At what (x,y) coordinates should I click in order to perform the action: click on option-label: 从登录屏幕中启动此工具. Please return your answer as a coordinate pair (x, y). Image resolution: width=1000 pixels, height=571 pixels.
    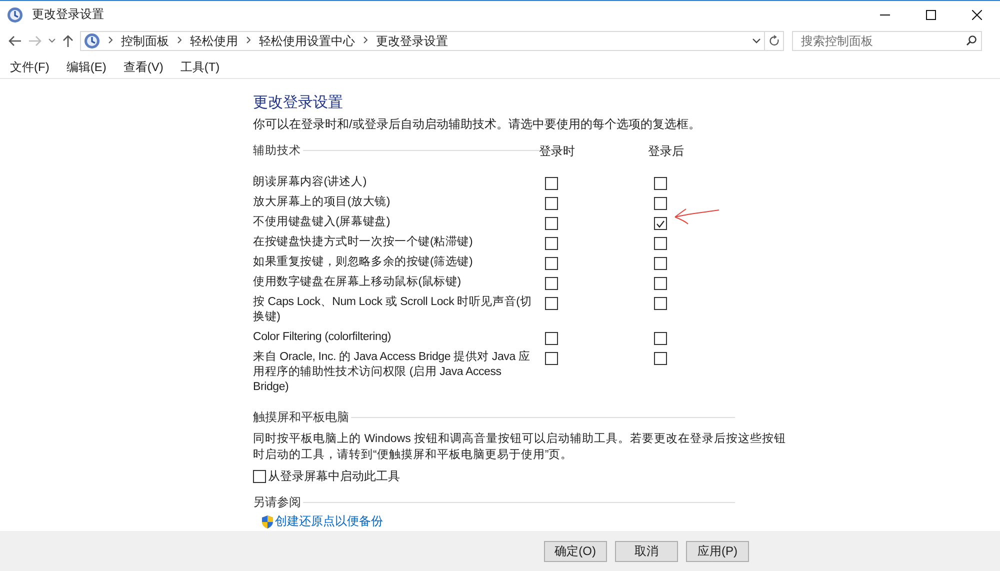
    Looking at the image, I should click on (334, 476).